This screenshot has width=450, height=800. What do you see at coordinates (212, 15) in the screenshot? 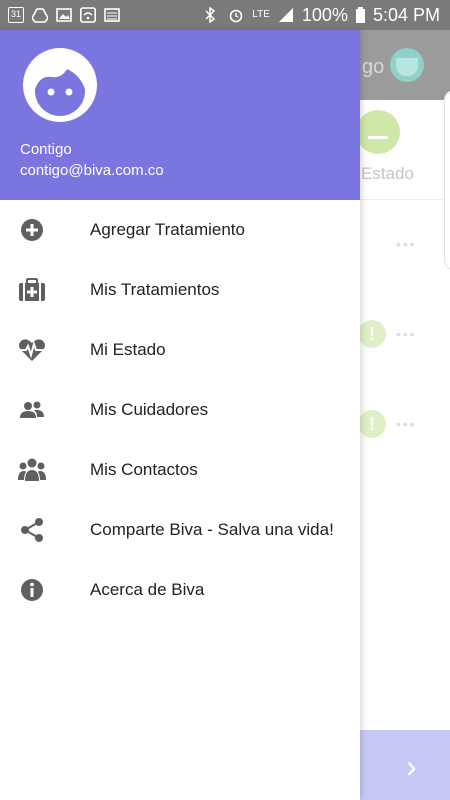
I see `bluetooth-icon` at bounding box center [212, 15].